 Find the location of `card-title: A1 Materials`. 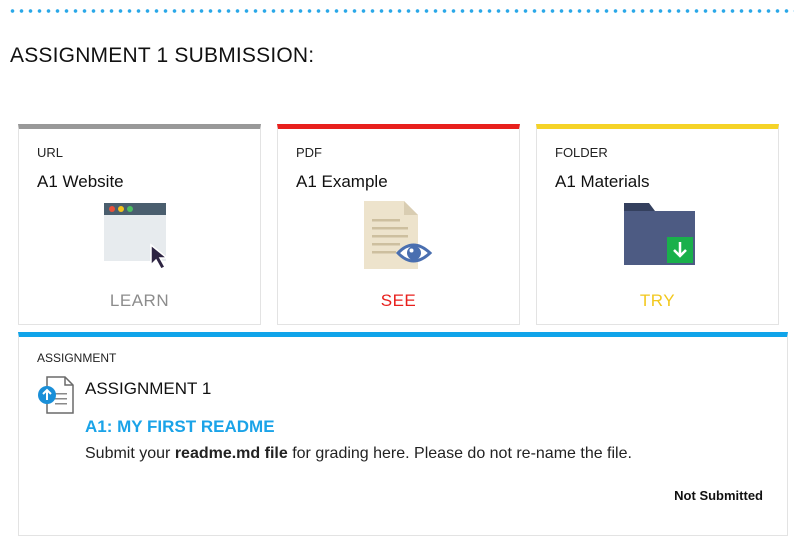

card-title: A1 Materials is located at coordinates (602, 182).